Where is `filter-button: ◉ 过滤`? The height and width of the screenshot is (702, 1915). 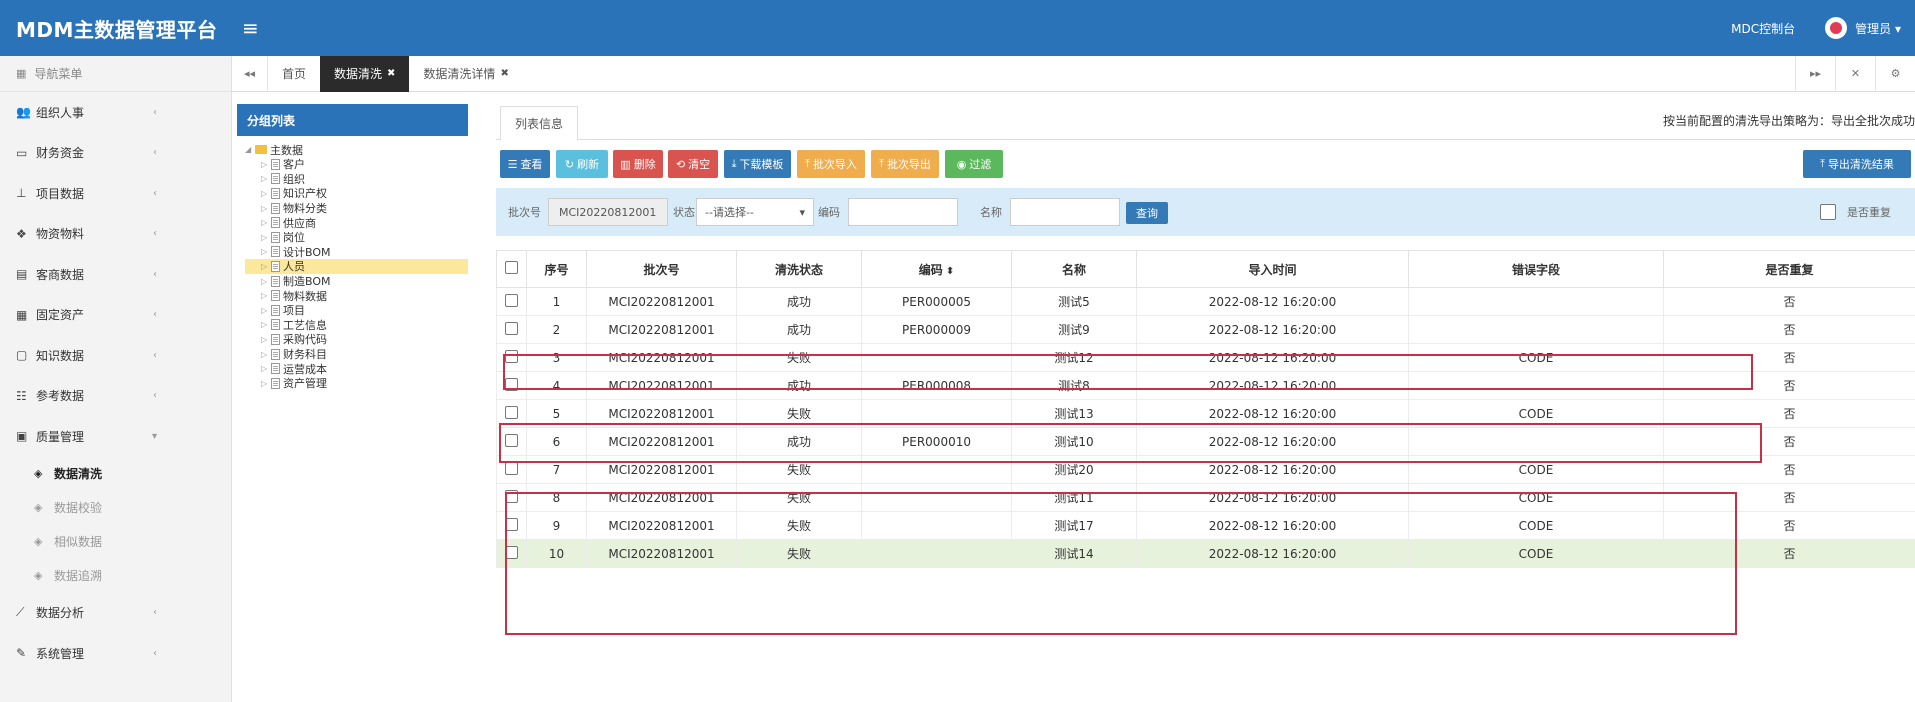 filter-button: ◉ 过滤 is located at coordinates (974, 164).